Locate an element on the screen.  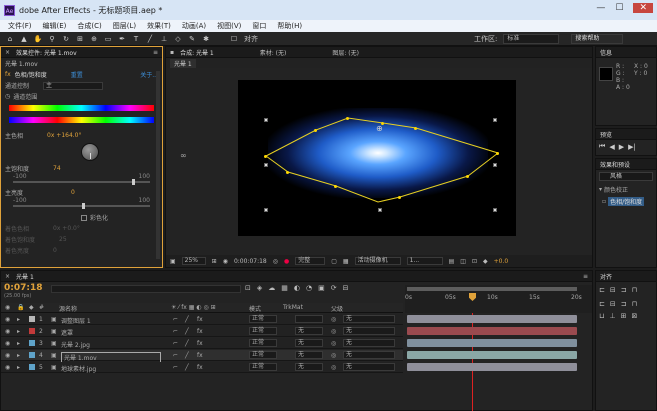
text-tool-icon: T is located at coordinates (136, 39).